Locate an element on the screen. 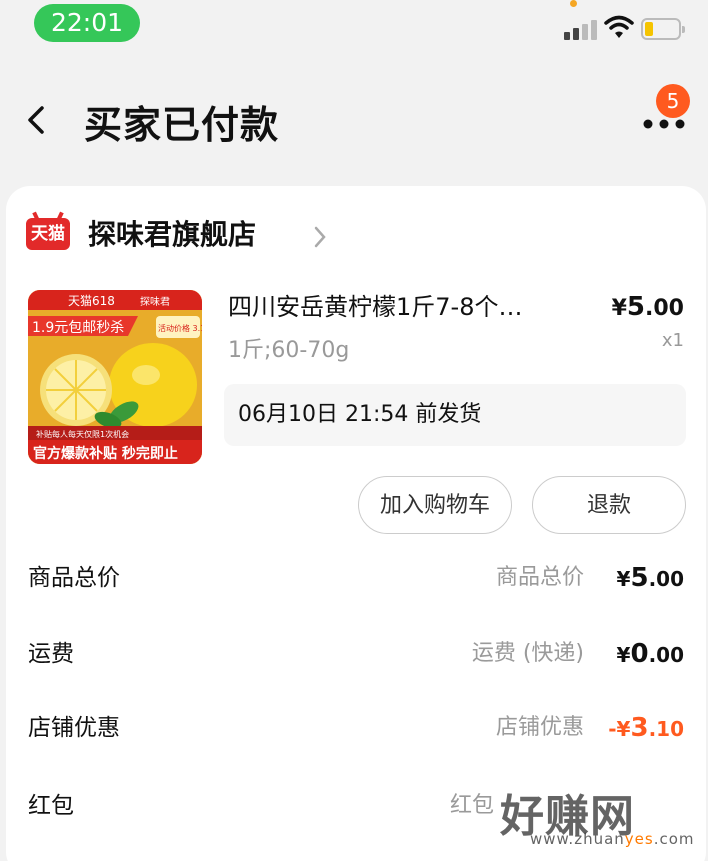  watermark-url: www.zhuanyes.com is located at coordinates (612, 839).